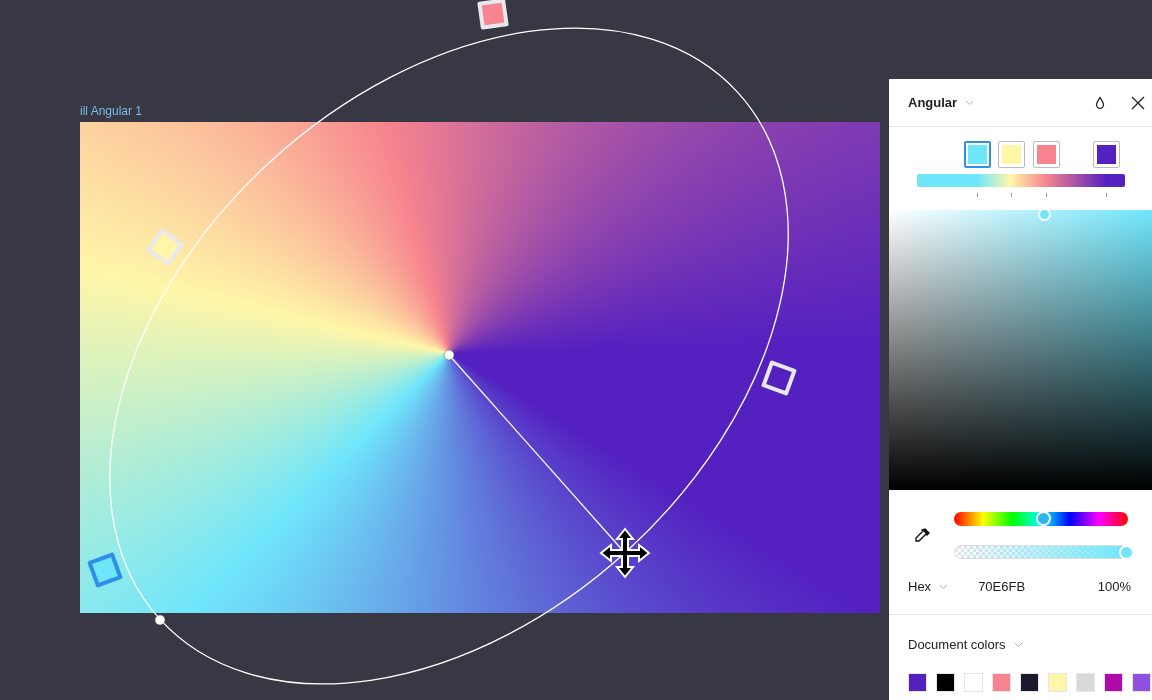 This screenshot has width=1152, height=700. What do you see at coordinates (111, 111) in the screenshot?
I see `frame-label: ill Angular 1` at bounding box center [111, 111].